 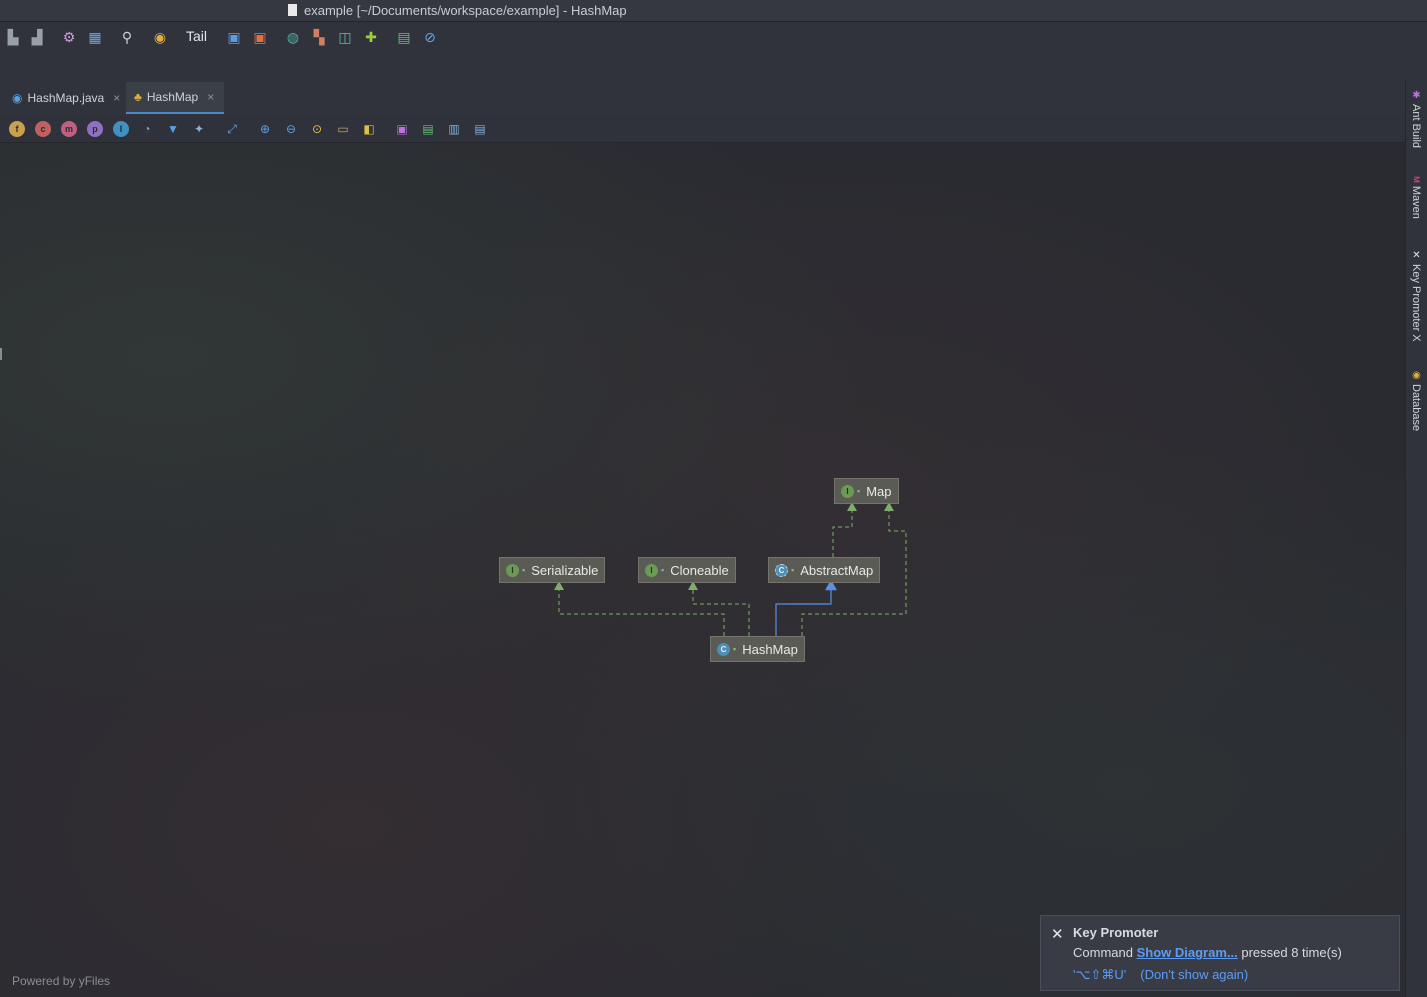 I want to click on notification-prefix: Command, so click(x=1103, y=952).